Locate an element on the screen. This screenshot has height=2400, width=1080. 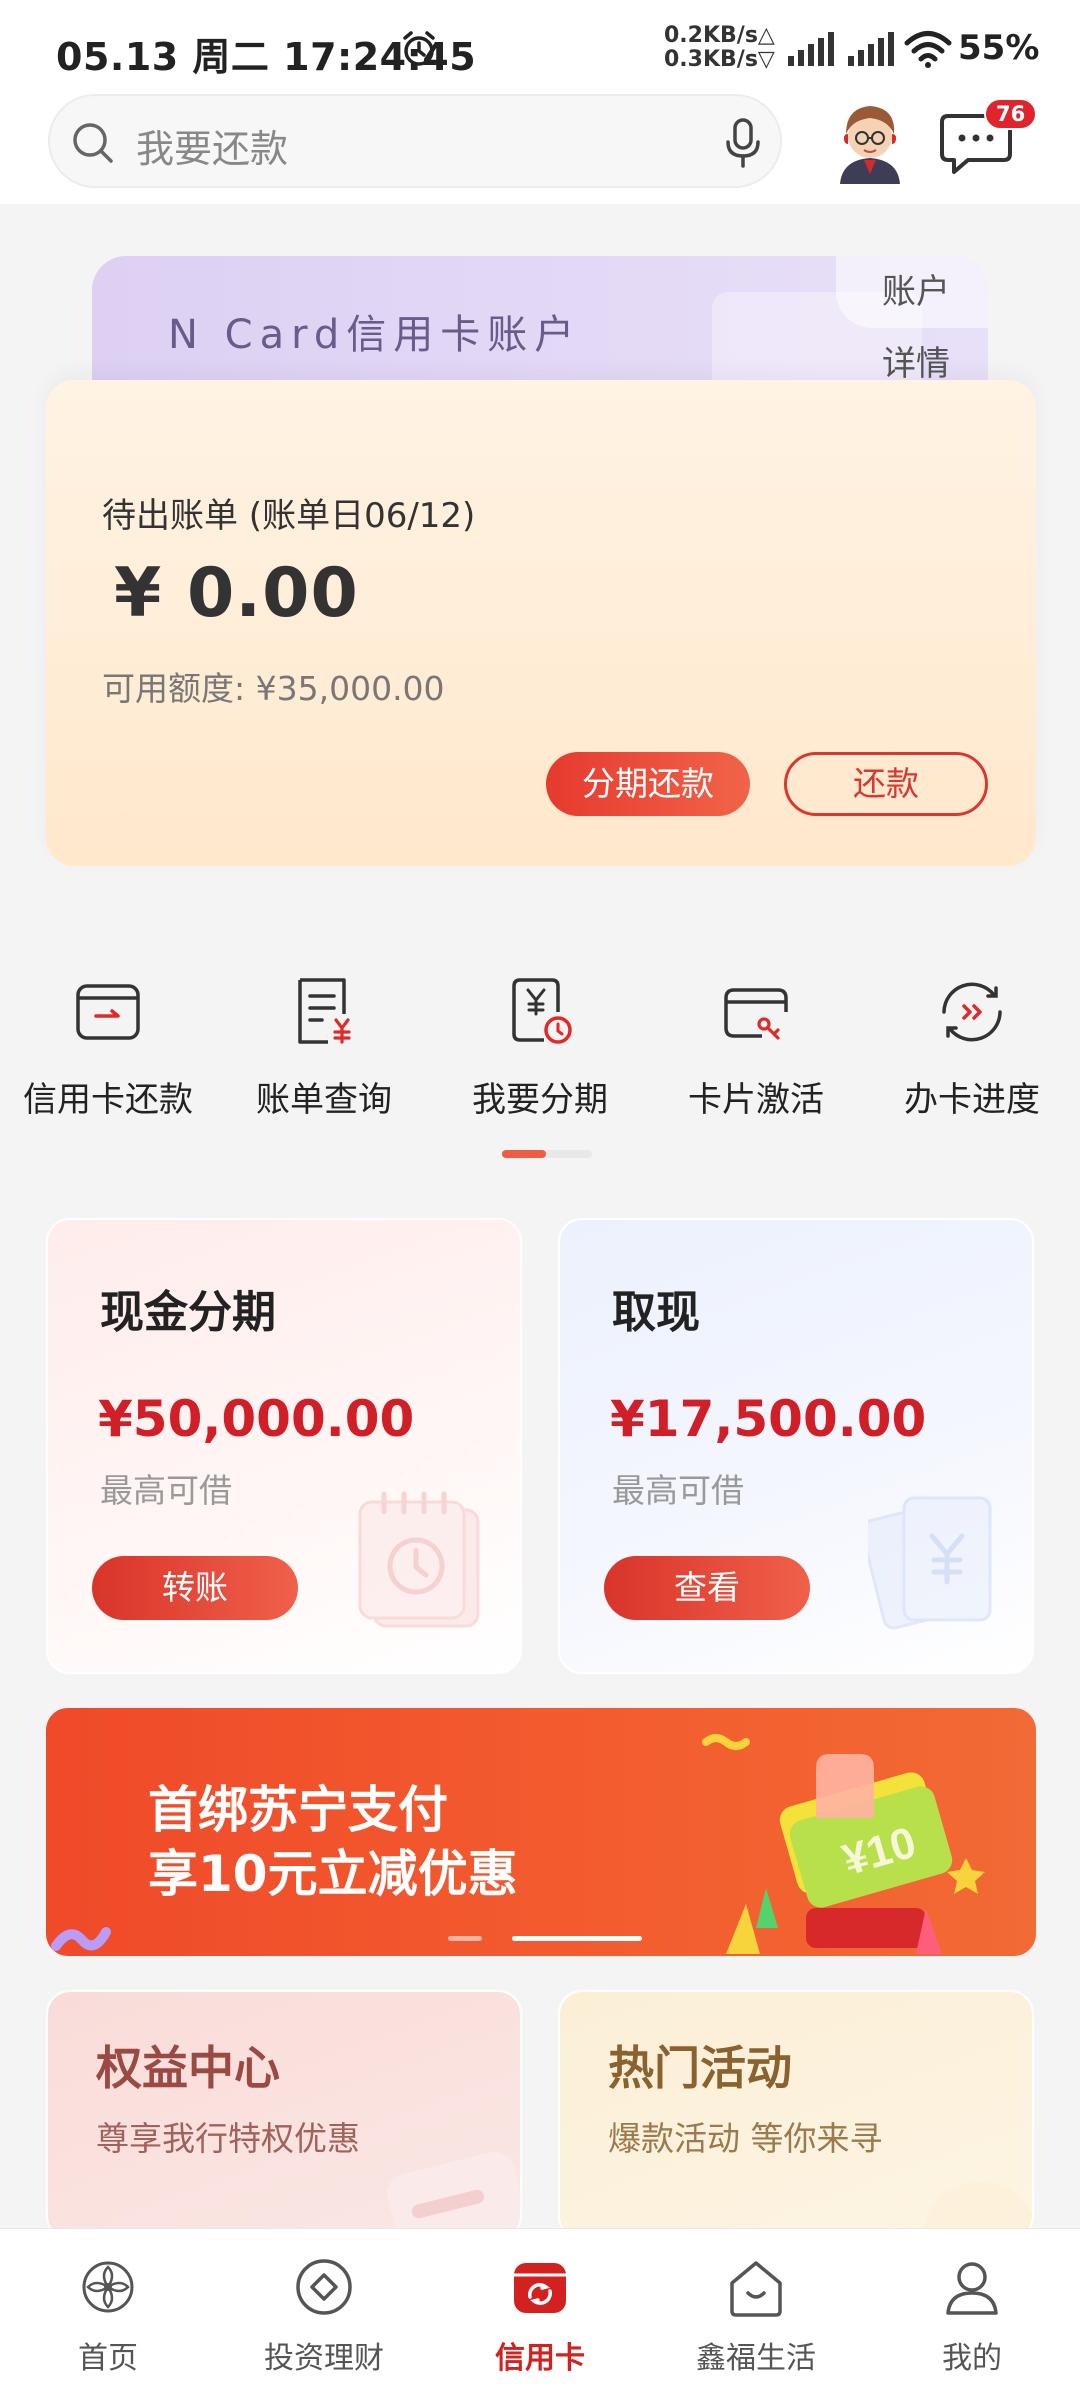
banner-line1: 首绑苏宁支付 is located at coordinates (298, 1810).